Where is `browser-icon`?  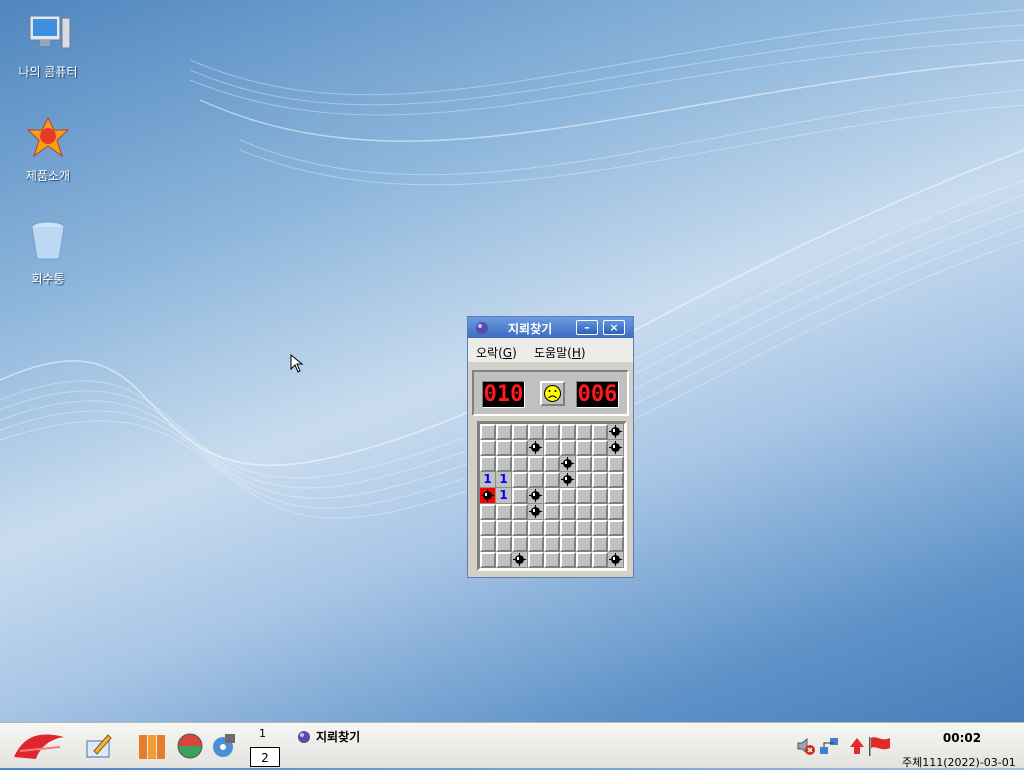 browser-icon is located at coordinates (190, 746).